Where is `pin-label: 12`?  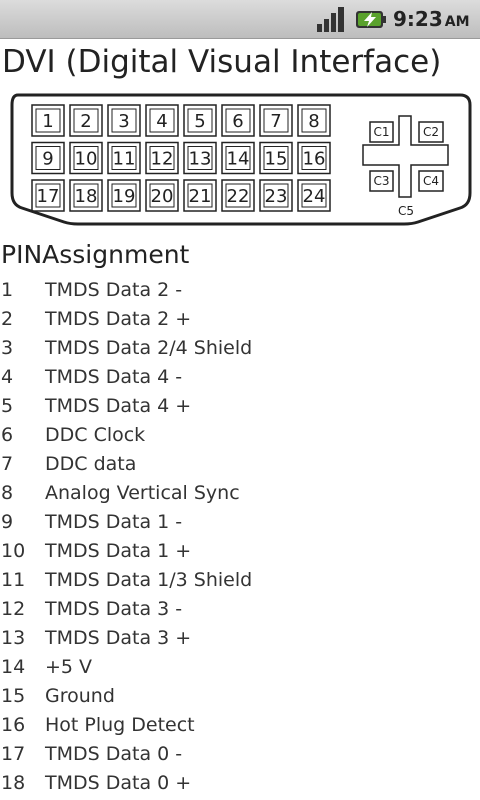 pin-label: 12 is located at coordinates (162, 159).